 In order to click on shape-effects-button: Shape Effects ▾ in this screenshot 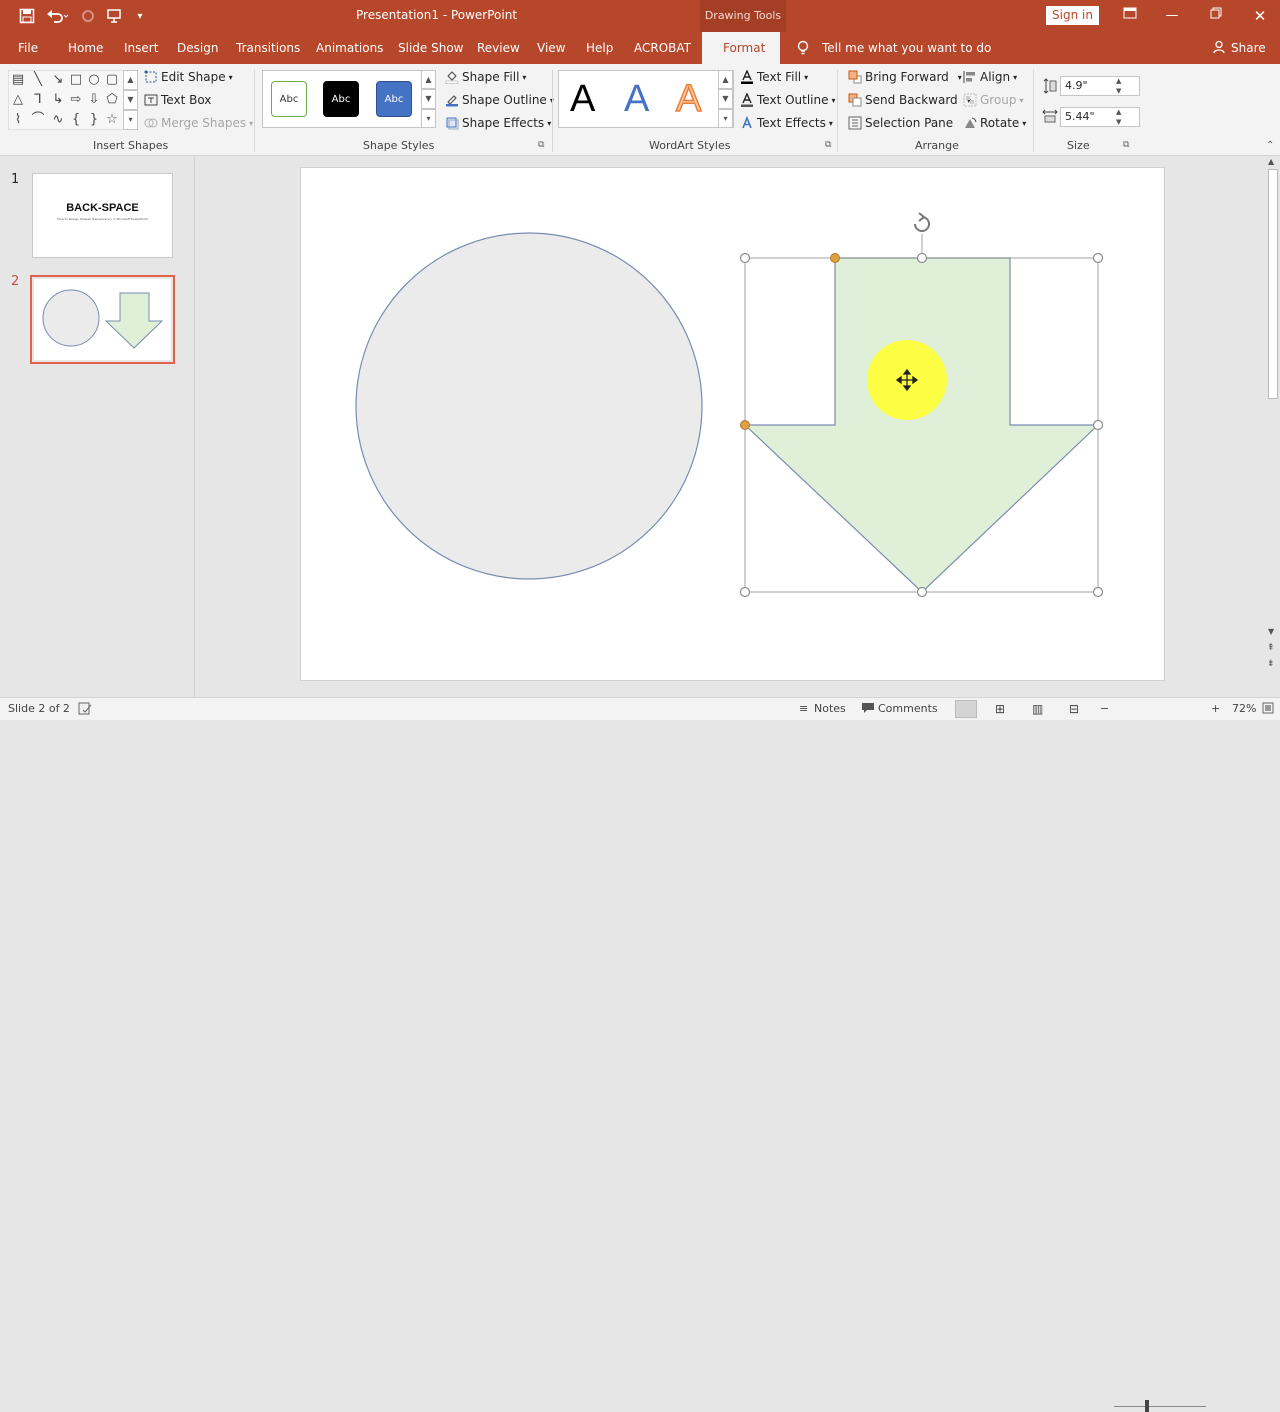, I will do `click(498, 123)`.